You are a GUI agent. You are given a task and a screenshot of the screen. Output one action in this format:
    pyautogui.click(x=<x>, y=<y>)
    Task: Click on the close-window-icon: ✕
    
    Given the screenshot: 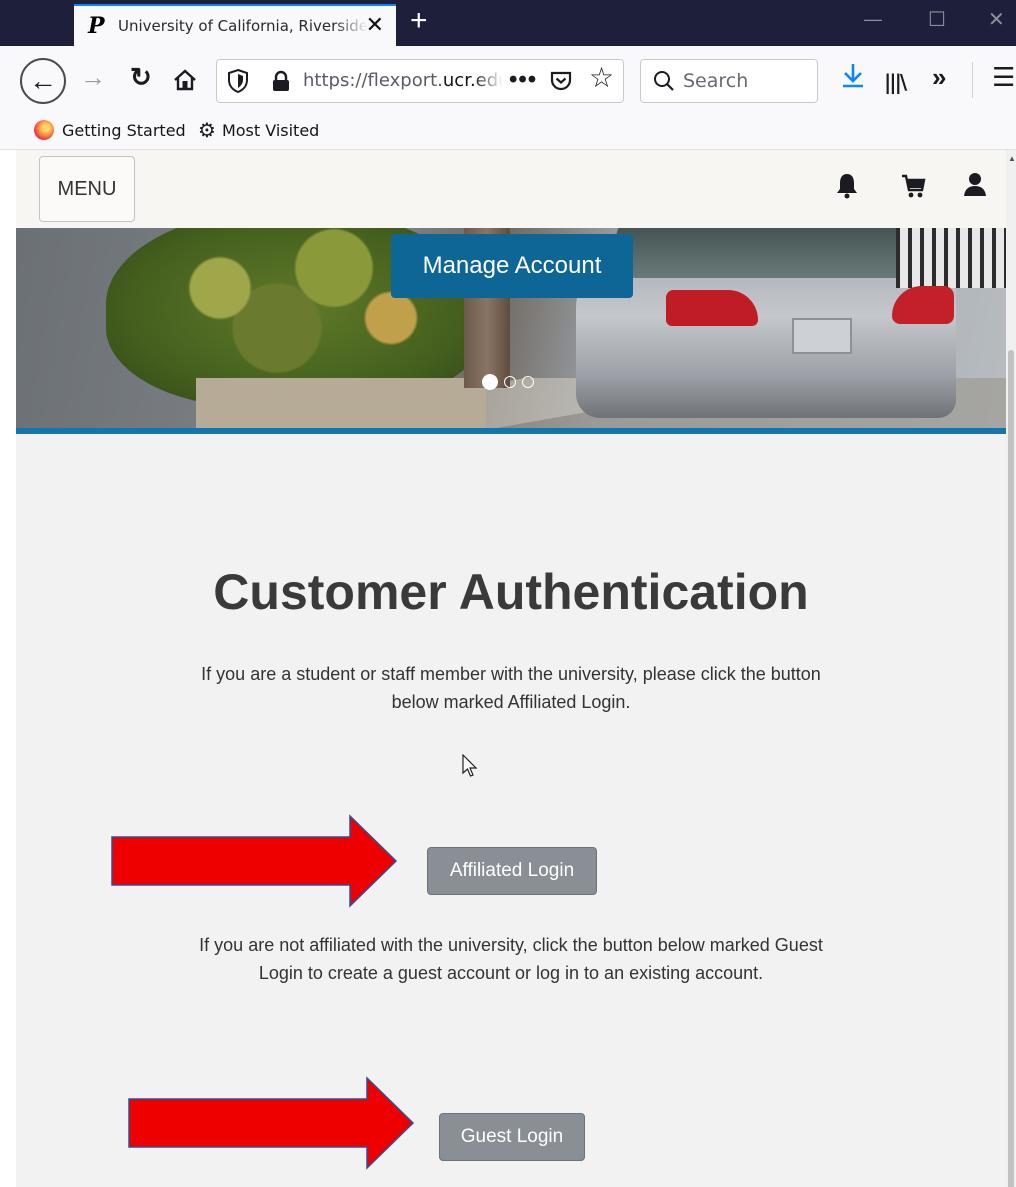 What is the action you would take?
    pyautogui.click(x=996, y=20)
    